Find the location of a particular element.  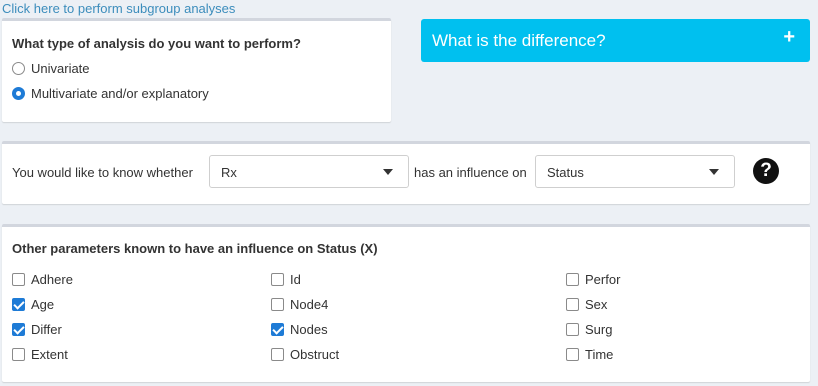

checkbox-age: Age is located at coordinates (33, 304).